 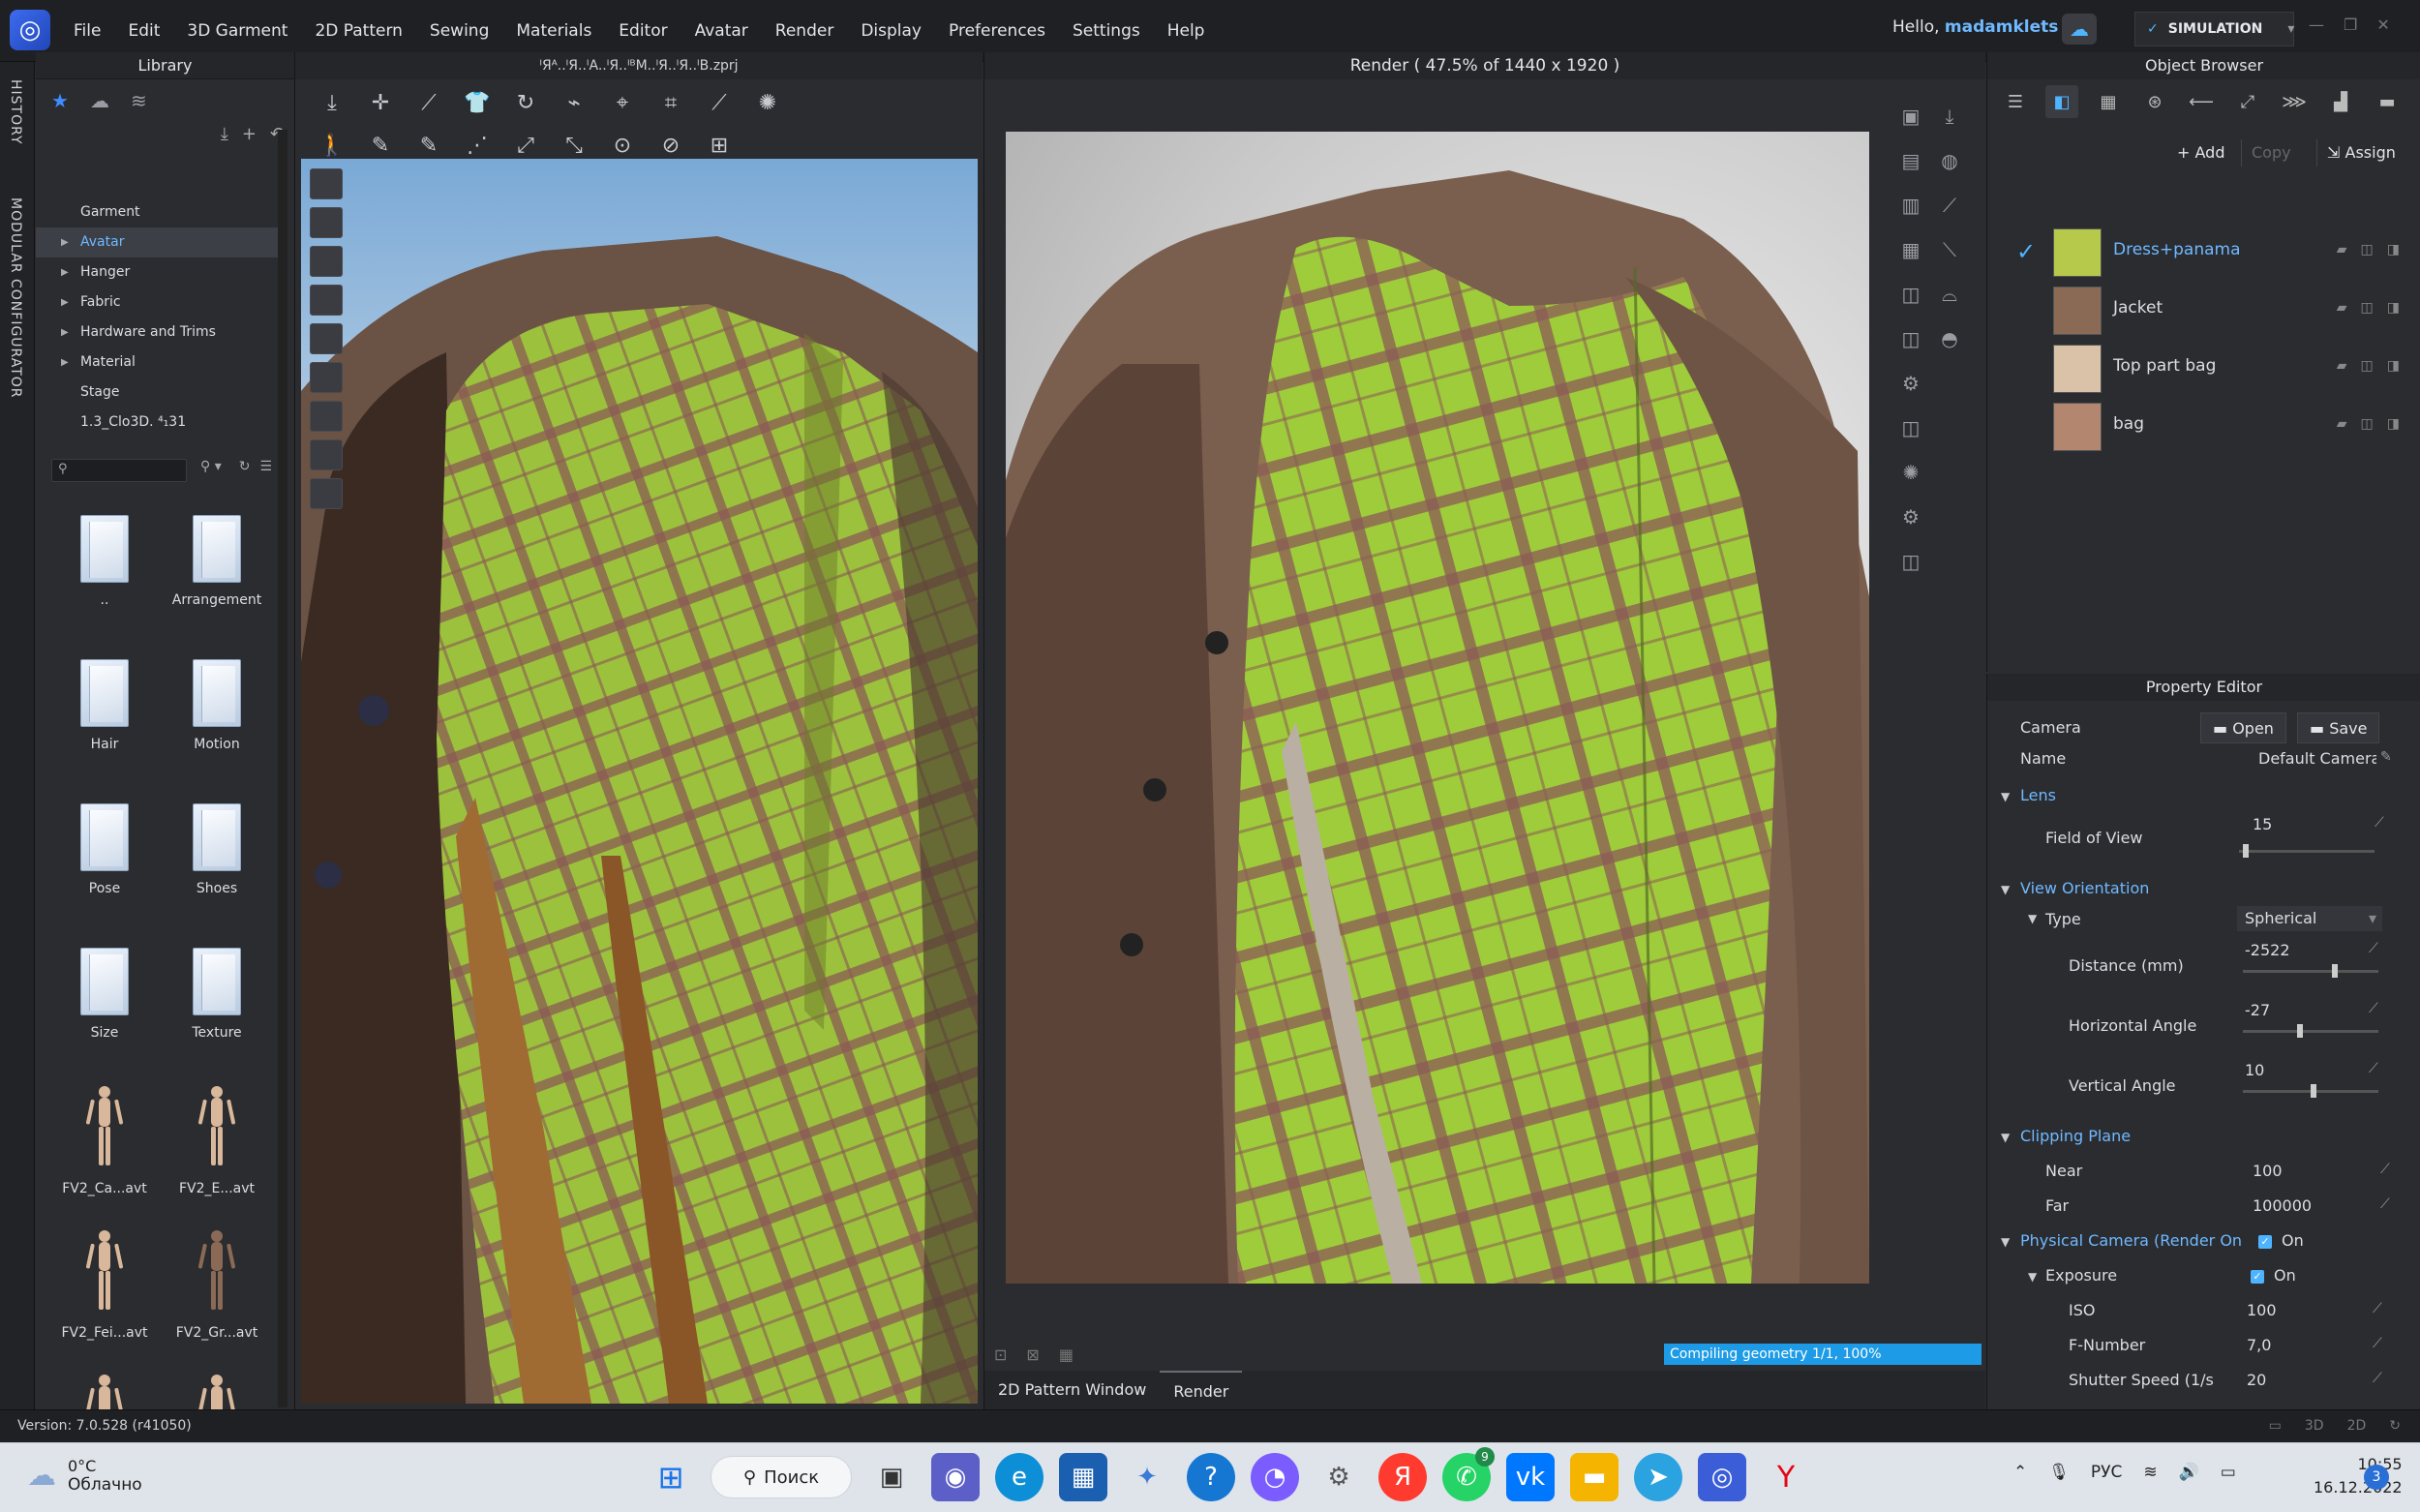 What do you see at coordinates (1722, 1477) in the screenshot?
I see `clo3d-taskbar-icon: ◎` at bounding box center [1722, 1477].